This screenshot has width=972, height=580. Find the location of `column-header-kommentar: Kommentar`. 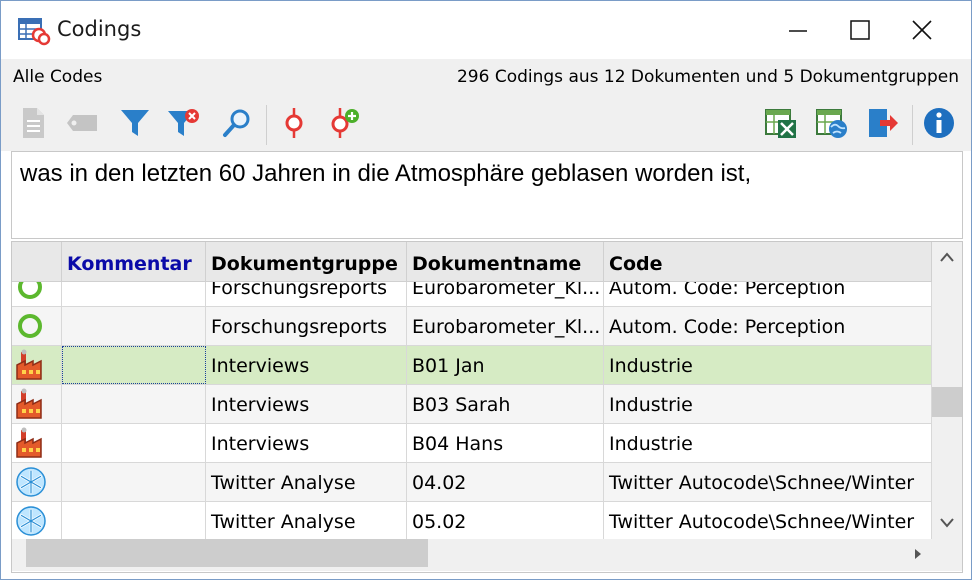

column-header-kommentar: Kommentar is located at coordinates (134, 262).